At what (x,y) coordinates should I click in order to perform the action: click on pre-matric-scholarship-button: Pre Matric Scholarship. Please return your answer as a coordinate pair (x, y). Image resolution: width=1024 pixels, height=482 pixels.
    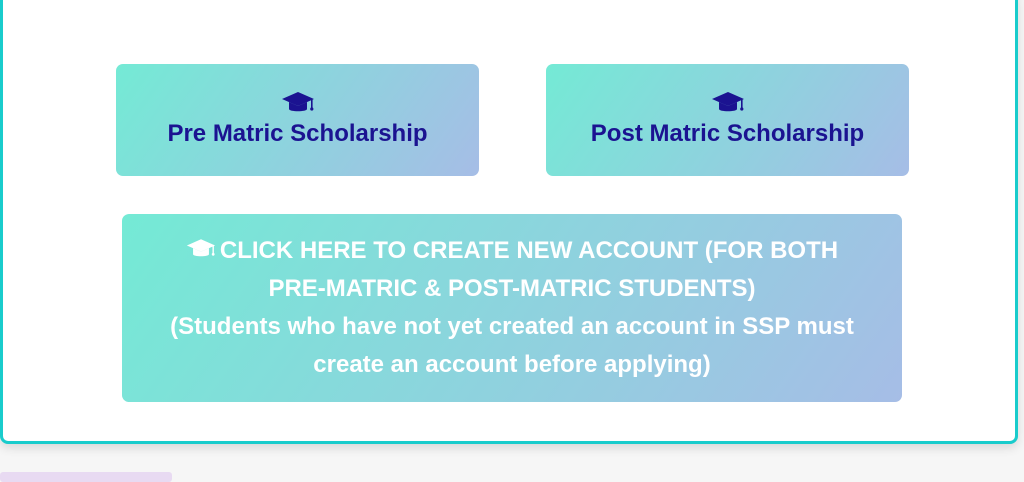
    Looking at the image, I should click on (297, 120).